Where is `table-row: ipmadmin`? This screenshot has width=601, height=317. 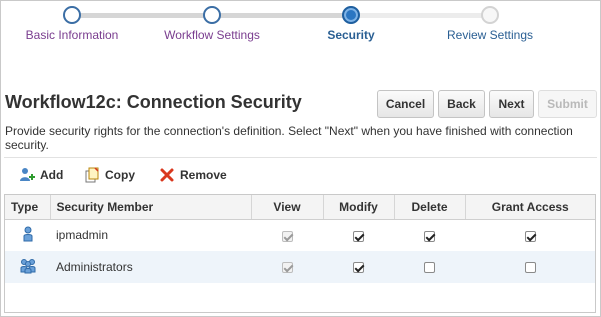
table-row: ipmadmin is located at coordinates (300, 235).